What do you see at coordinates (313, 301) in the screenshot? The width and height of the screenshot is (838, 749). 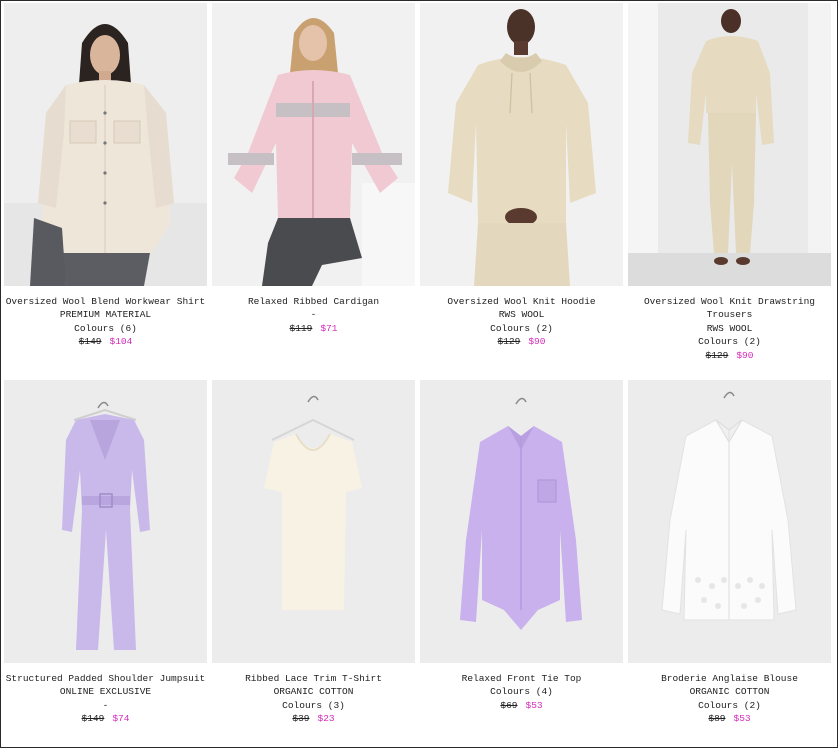 I see `product-name: Relaxed Ribbed Cardigan` at bounding box center [313, 301].